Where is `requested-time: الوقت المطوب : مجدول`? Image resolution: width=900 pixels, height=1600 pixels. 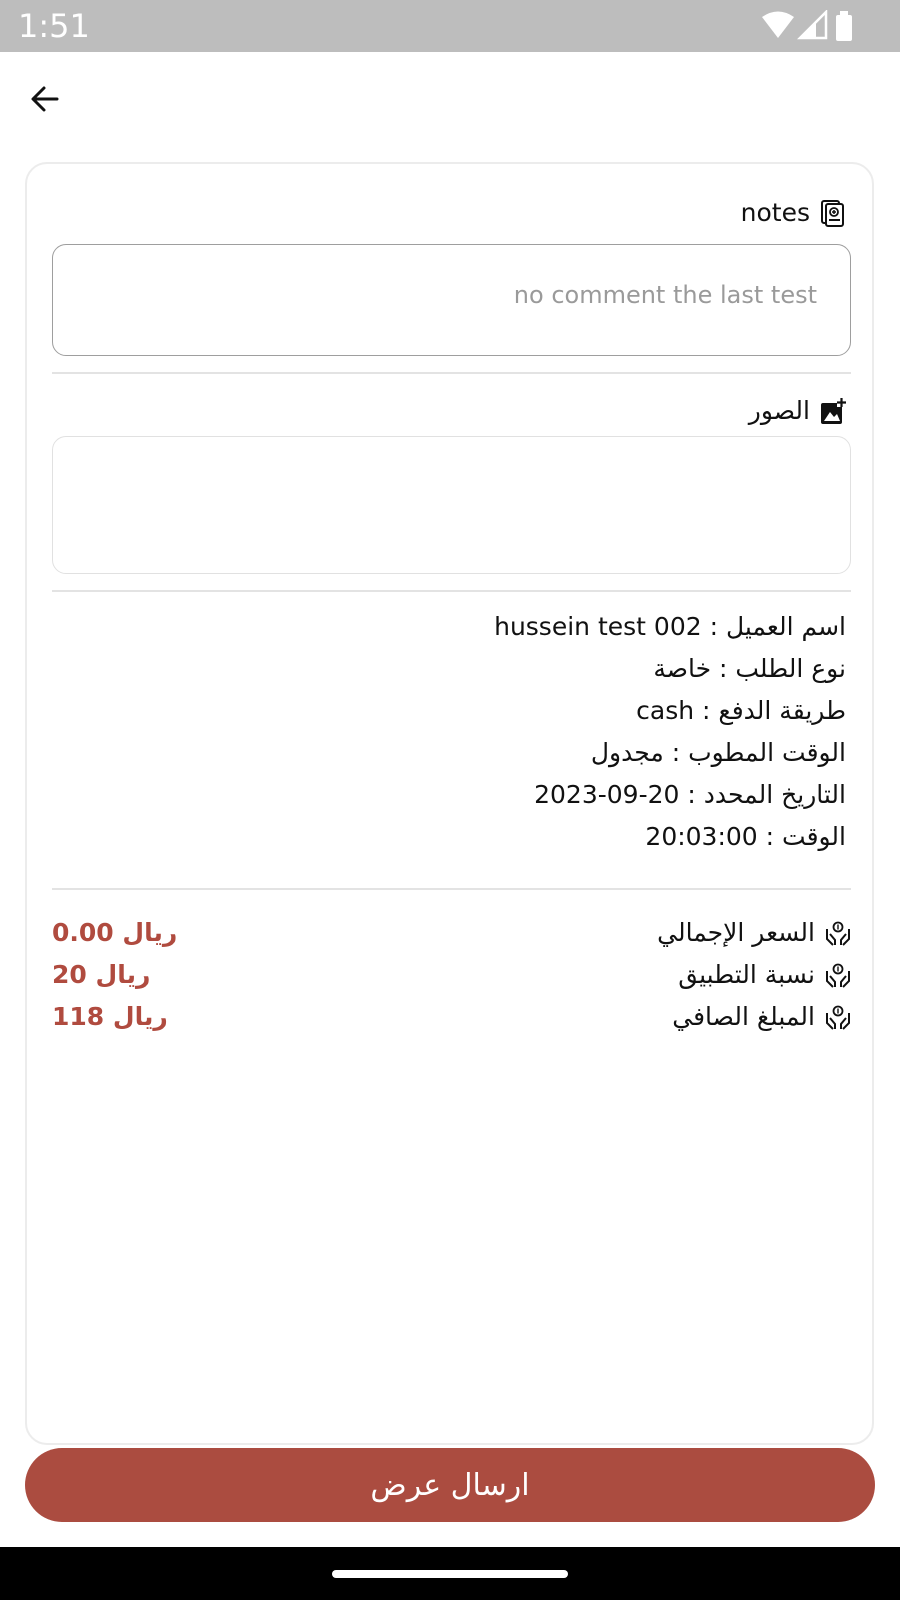
requested-time: الوقت المطوب : مجدول is located at coordinates (718, 752).